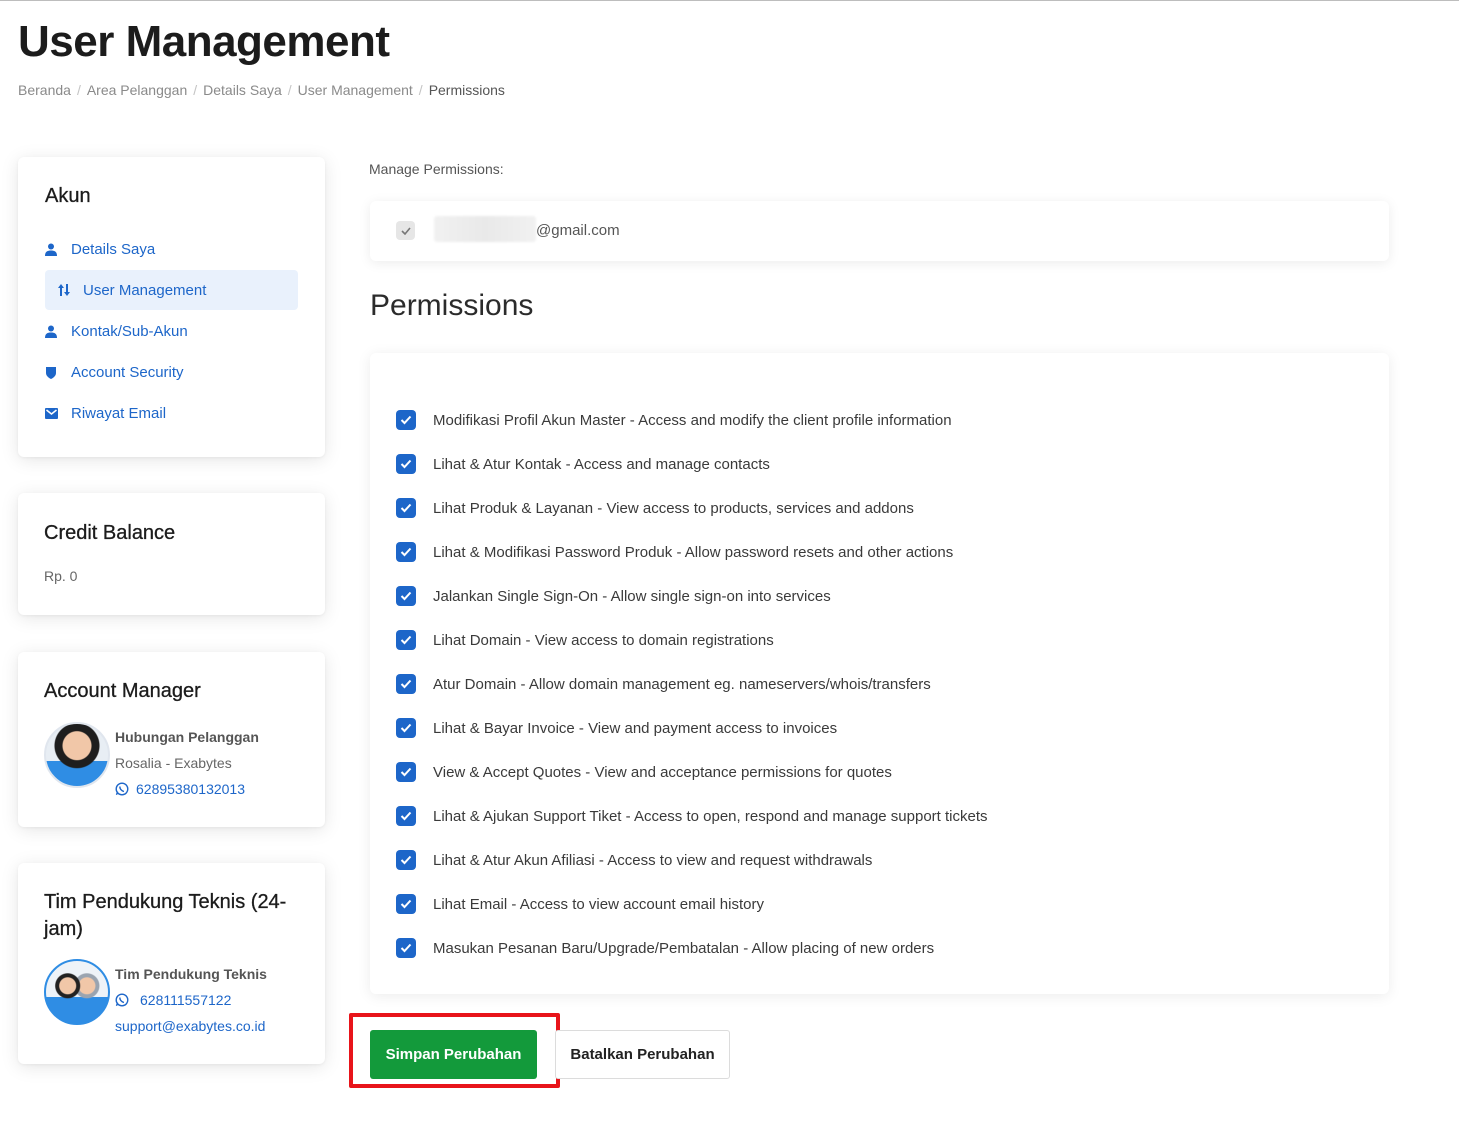 The width and height of the screenshot is (1459, 1122). I want to click on sidebar-item-riwayat-email: Riwayat Email, so click(171, 413).